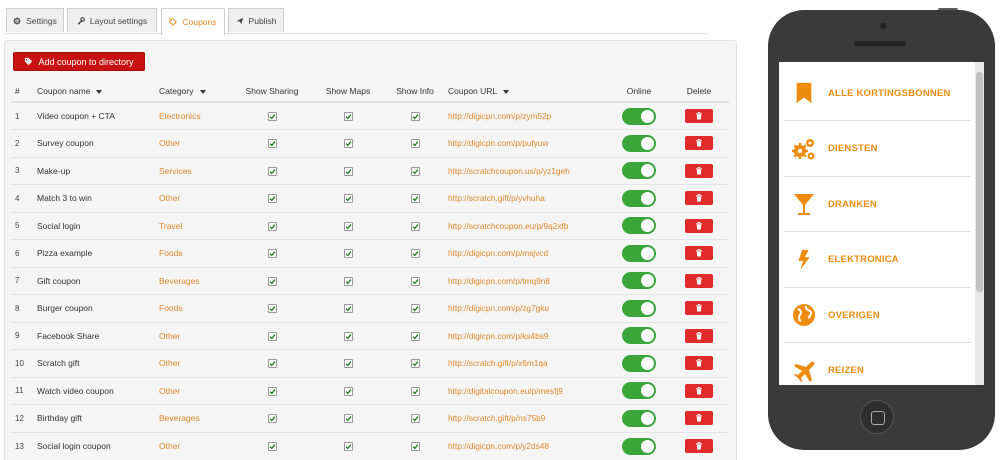 Image resolution: width=1000 pixels, height=460 pixels. Describe the element at coordinates (526, 280) in the screenshot. I see `coupon-url-link: http://digicpn.com/p/tmq9n8` at that location.